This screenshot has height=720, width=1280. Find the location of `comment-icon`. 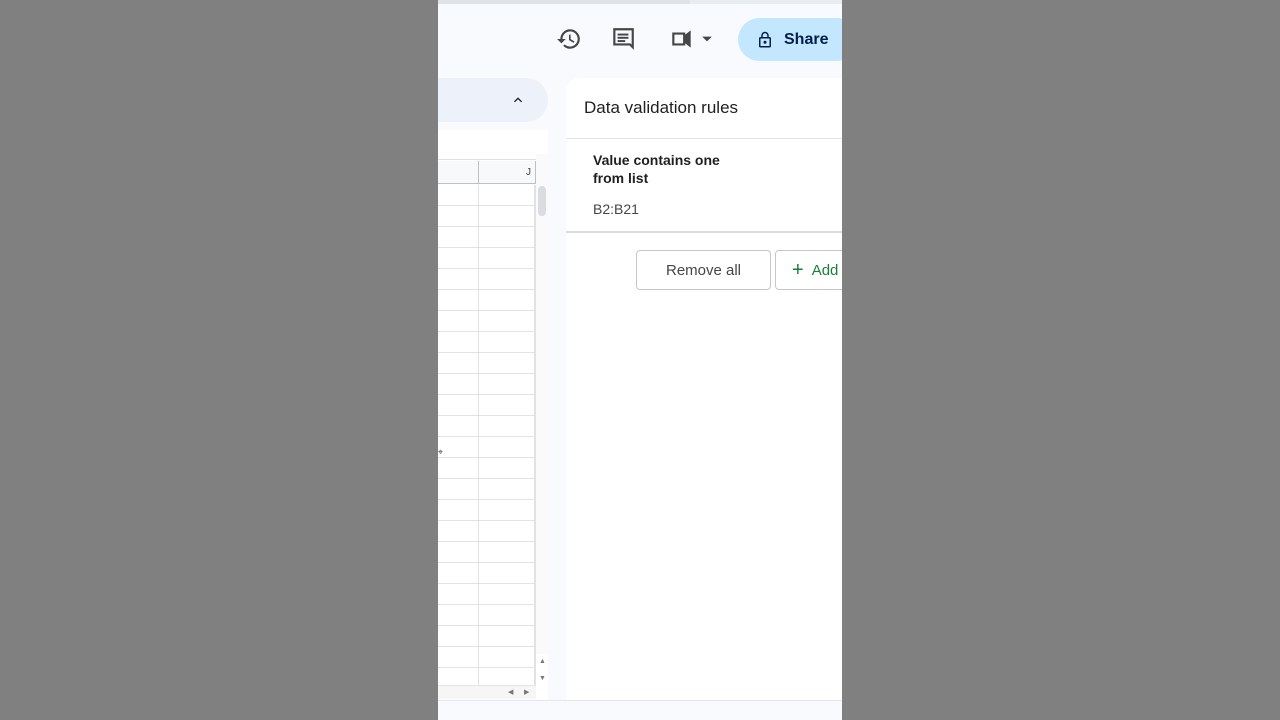

comment-icon is located at coordinates (623, 39).